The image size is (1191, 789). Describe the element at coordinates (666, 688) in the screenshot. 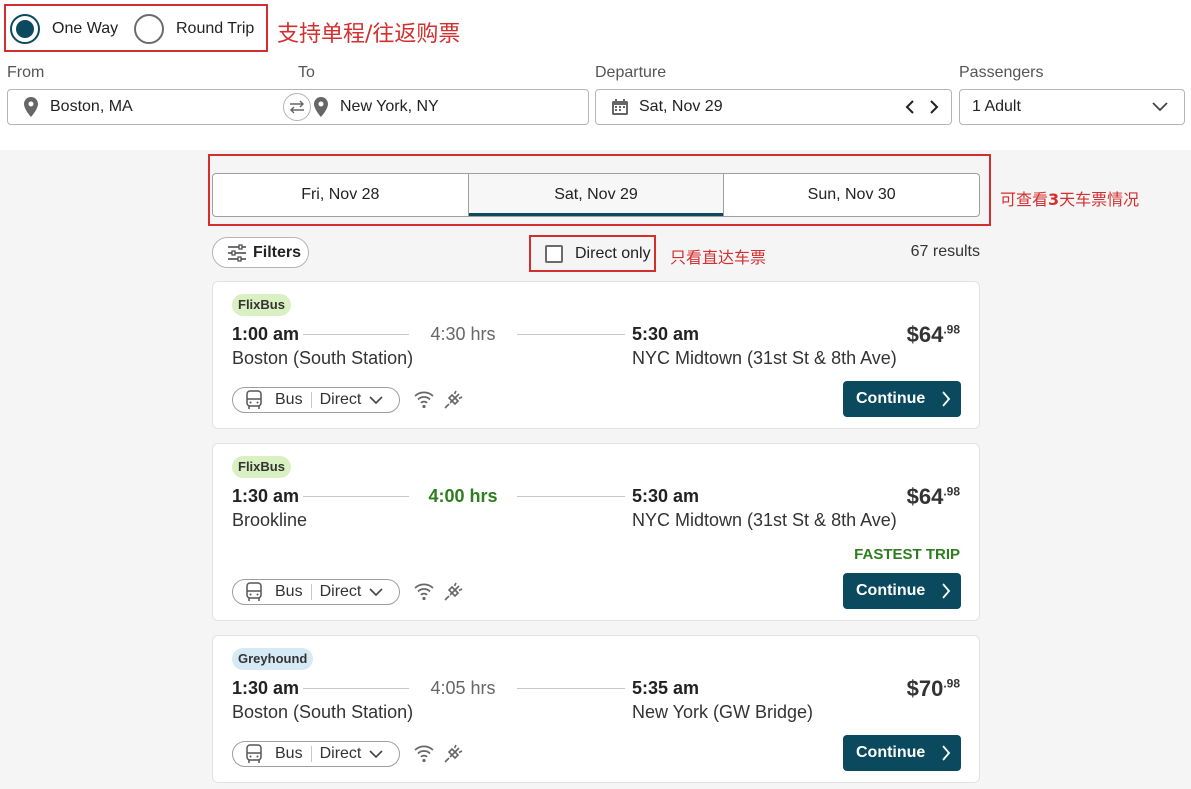

I see `arrival-time: 5:35 am` at that location.